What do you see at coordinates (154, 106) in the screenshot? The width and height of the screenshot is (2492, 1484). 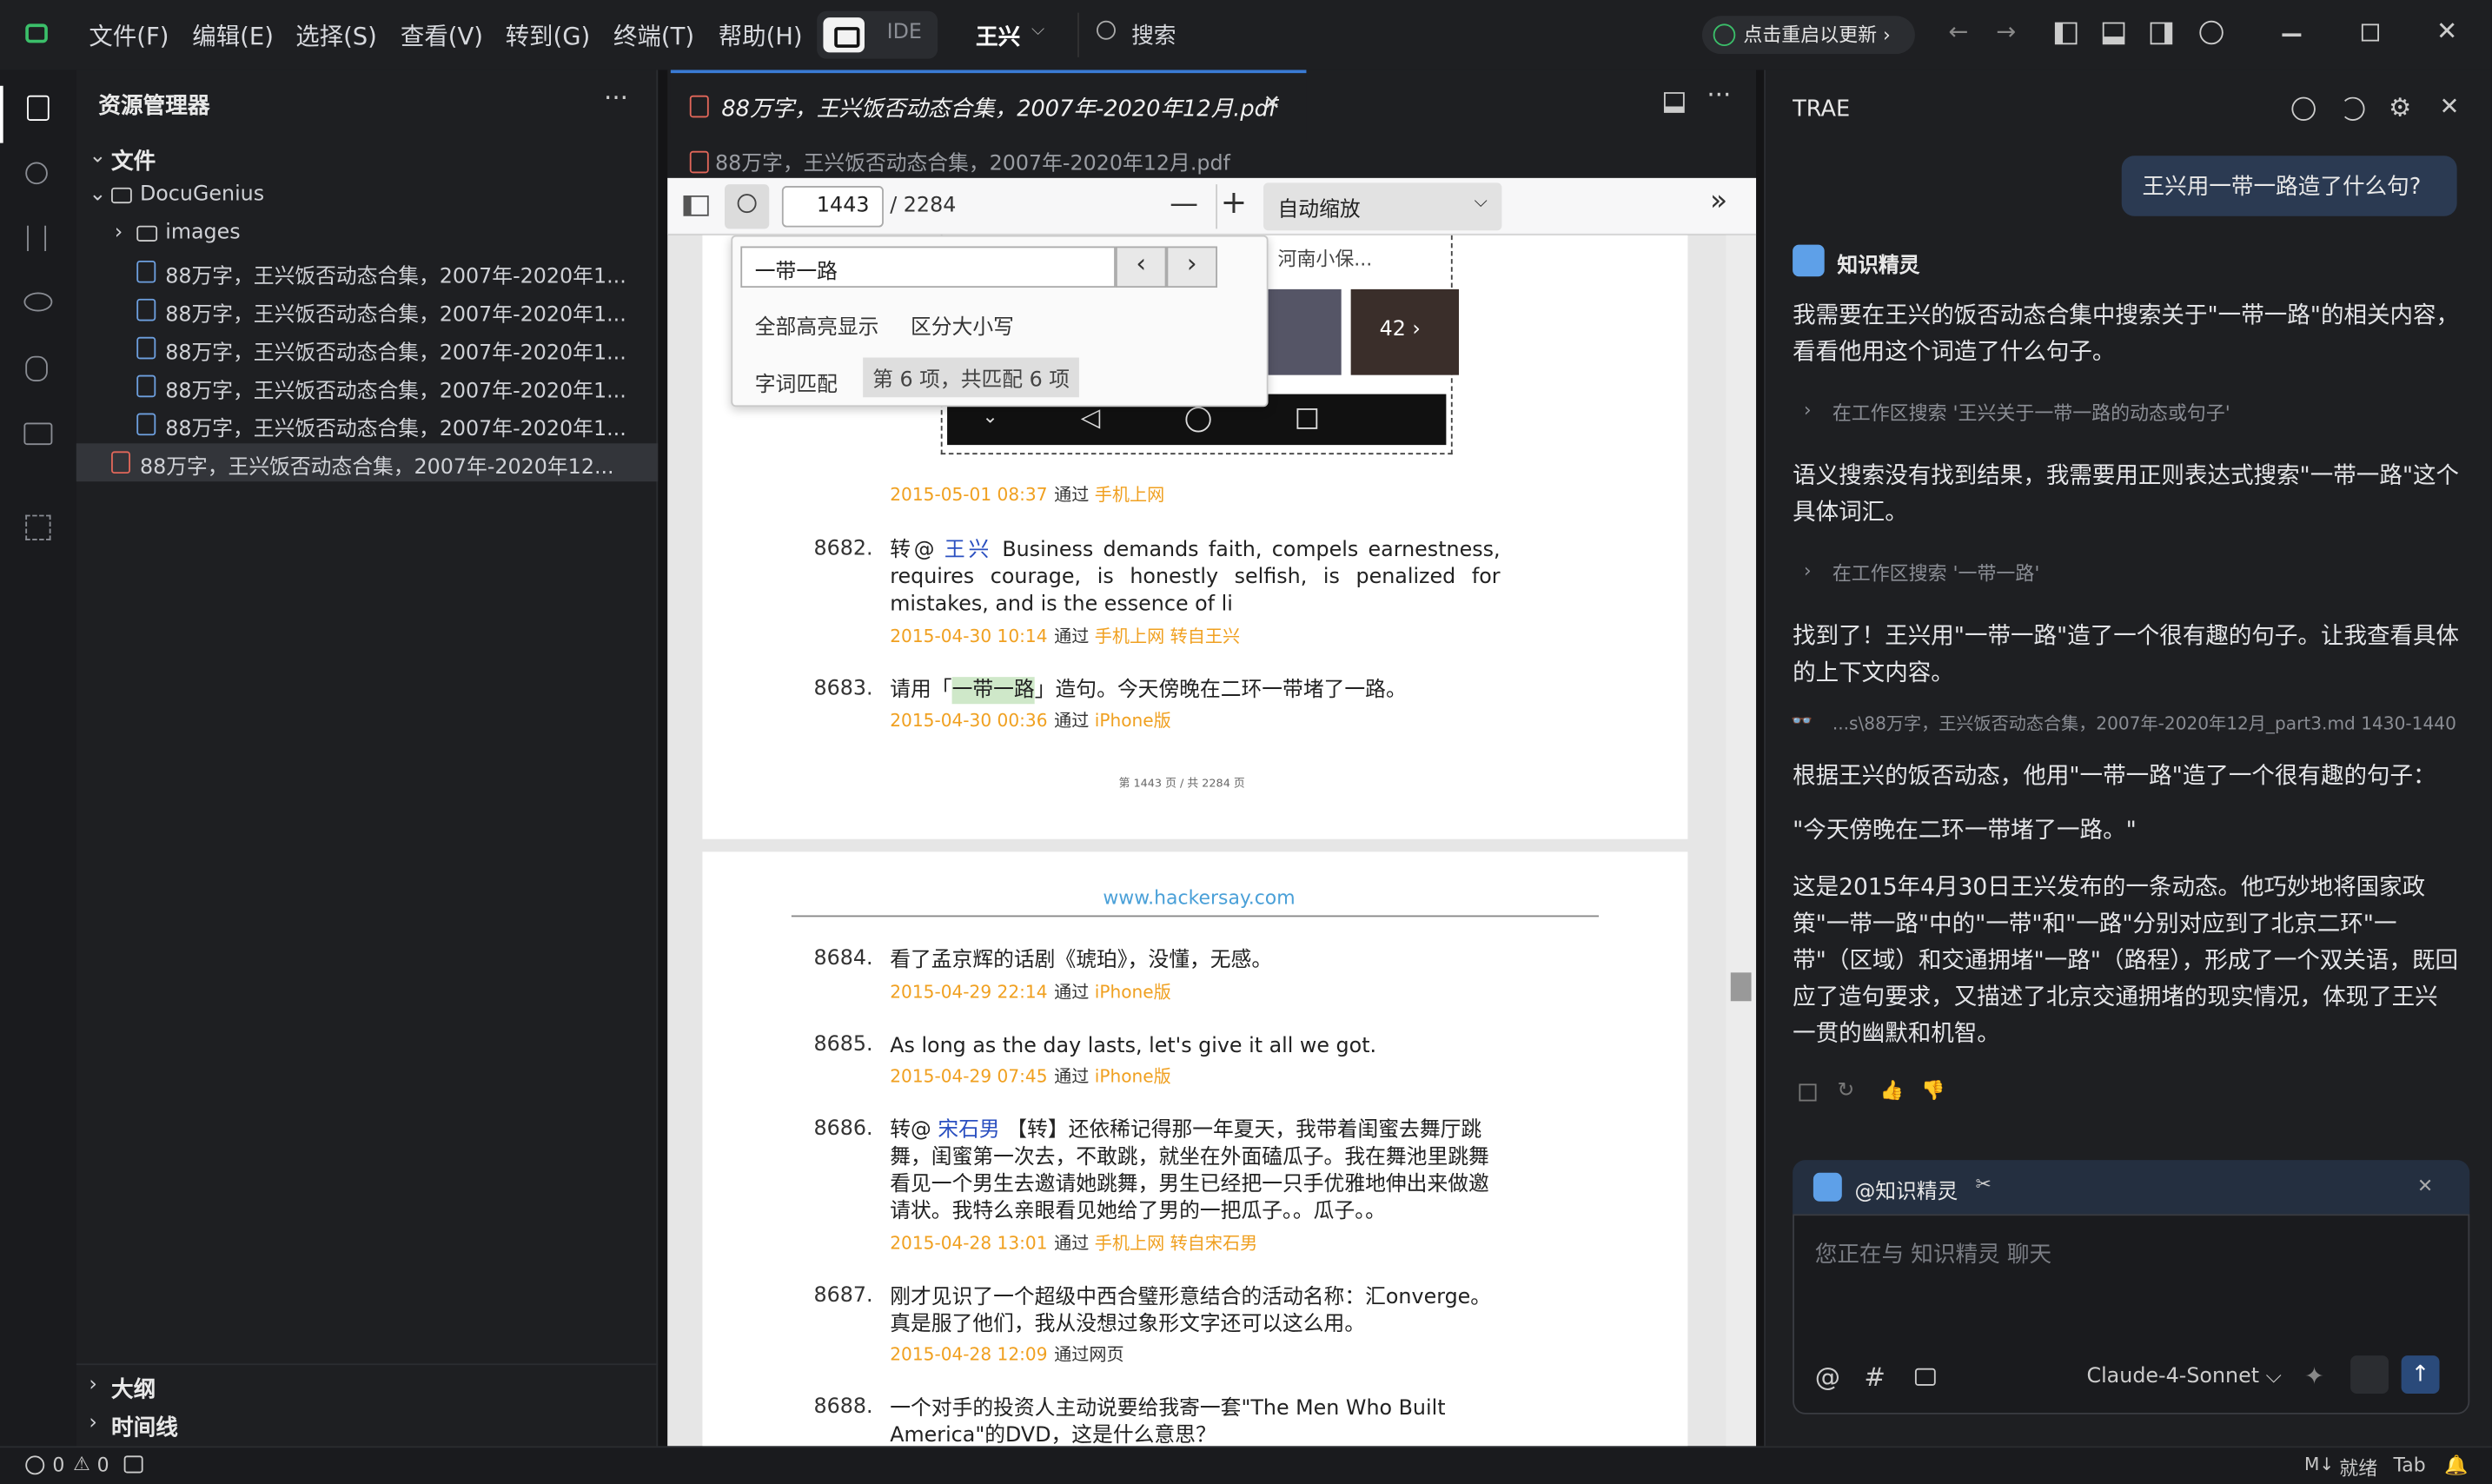 I see `explorer-title: 资源管理器` at bounding box center [154, 106].